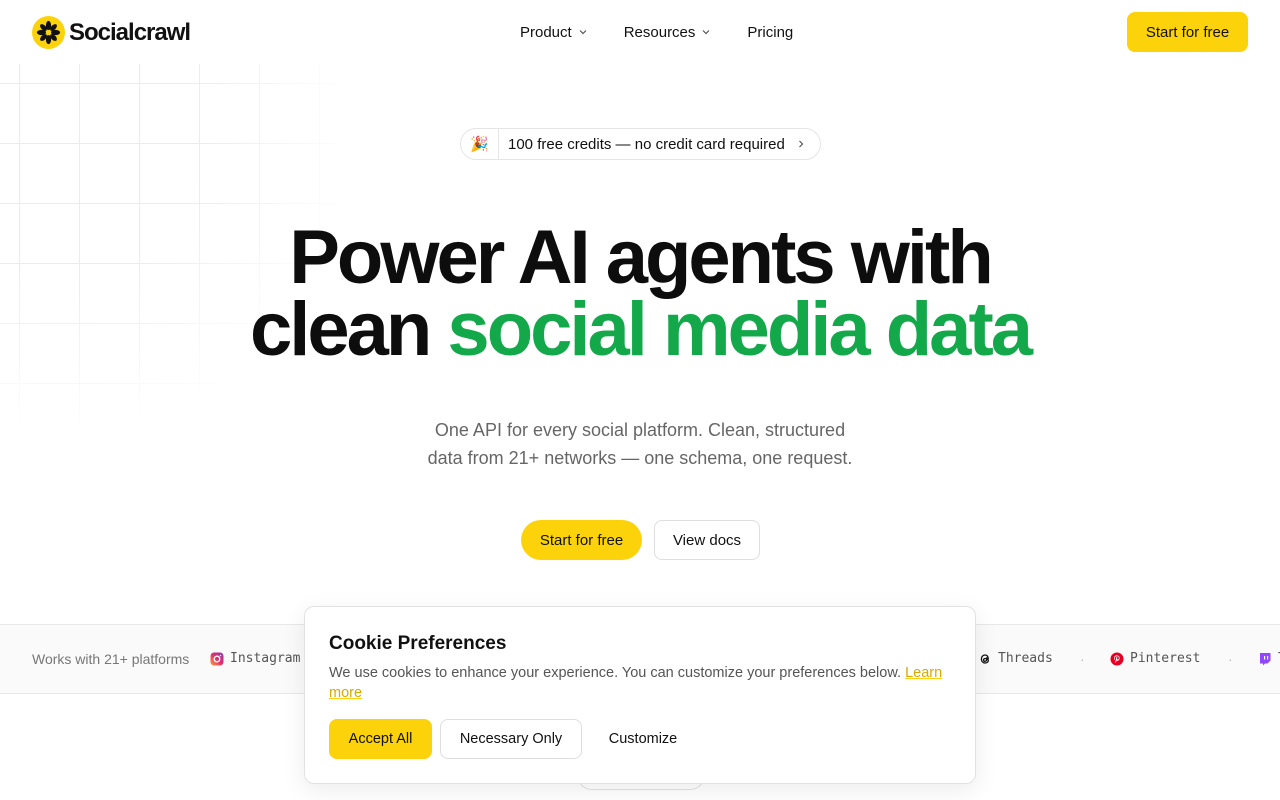 The image size is (1280, 800). Describe the element at coordinates (217, 658) in the screenshot. I see `instagram-icon` at that location.